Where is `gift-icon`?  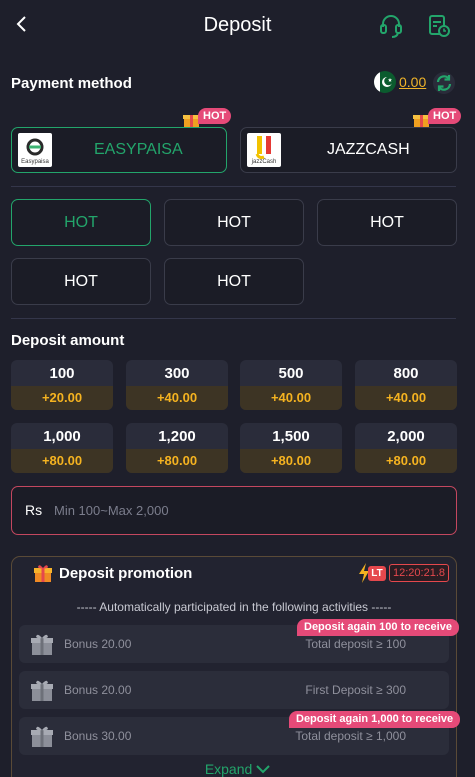
gift-icon is located at coordinates (43, 573).